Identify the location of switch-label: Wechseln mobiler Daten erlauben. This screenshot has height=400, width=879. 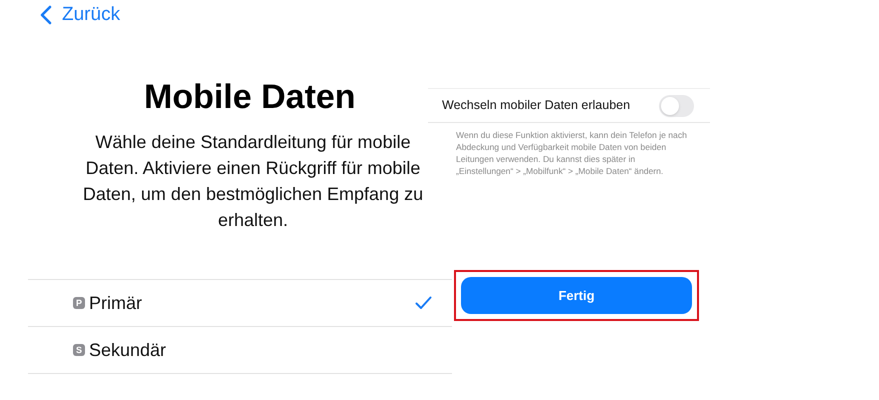
(536, 105).